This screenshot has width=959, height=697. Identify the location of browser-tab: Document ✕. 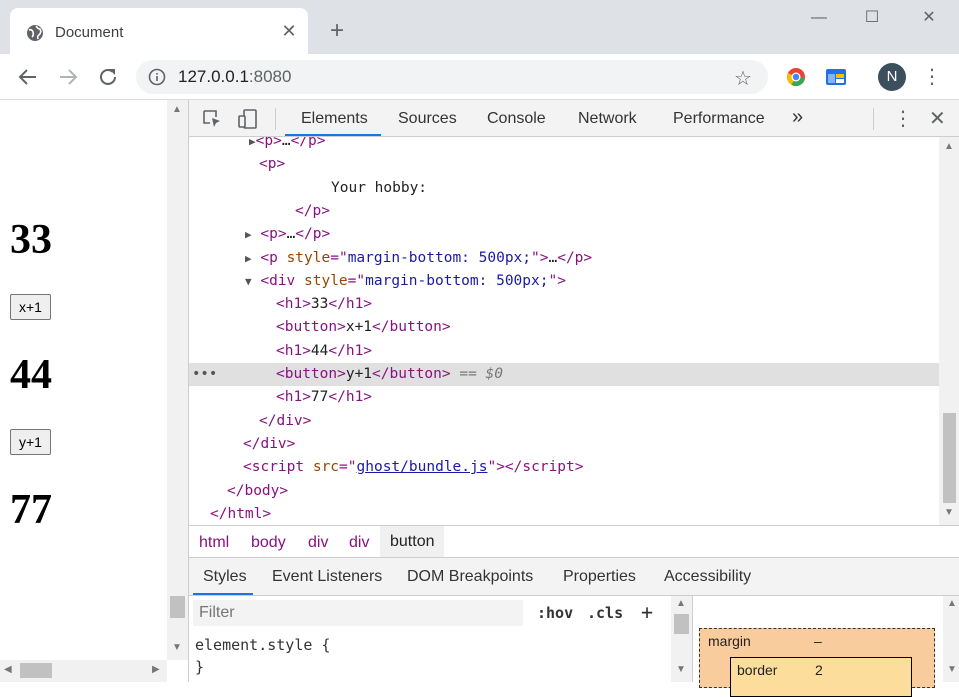
(159, 31).